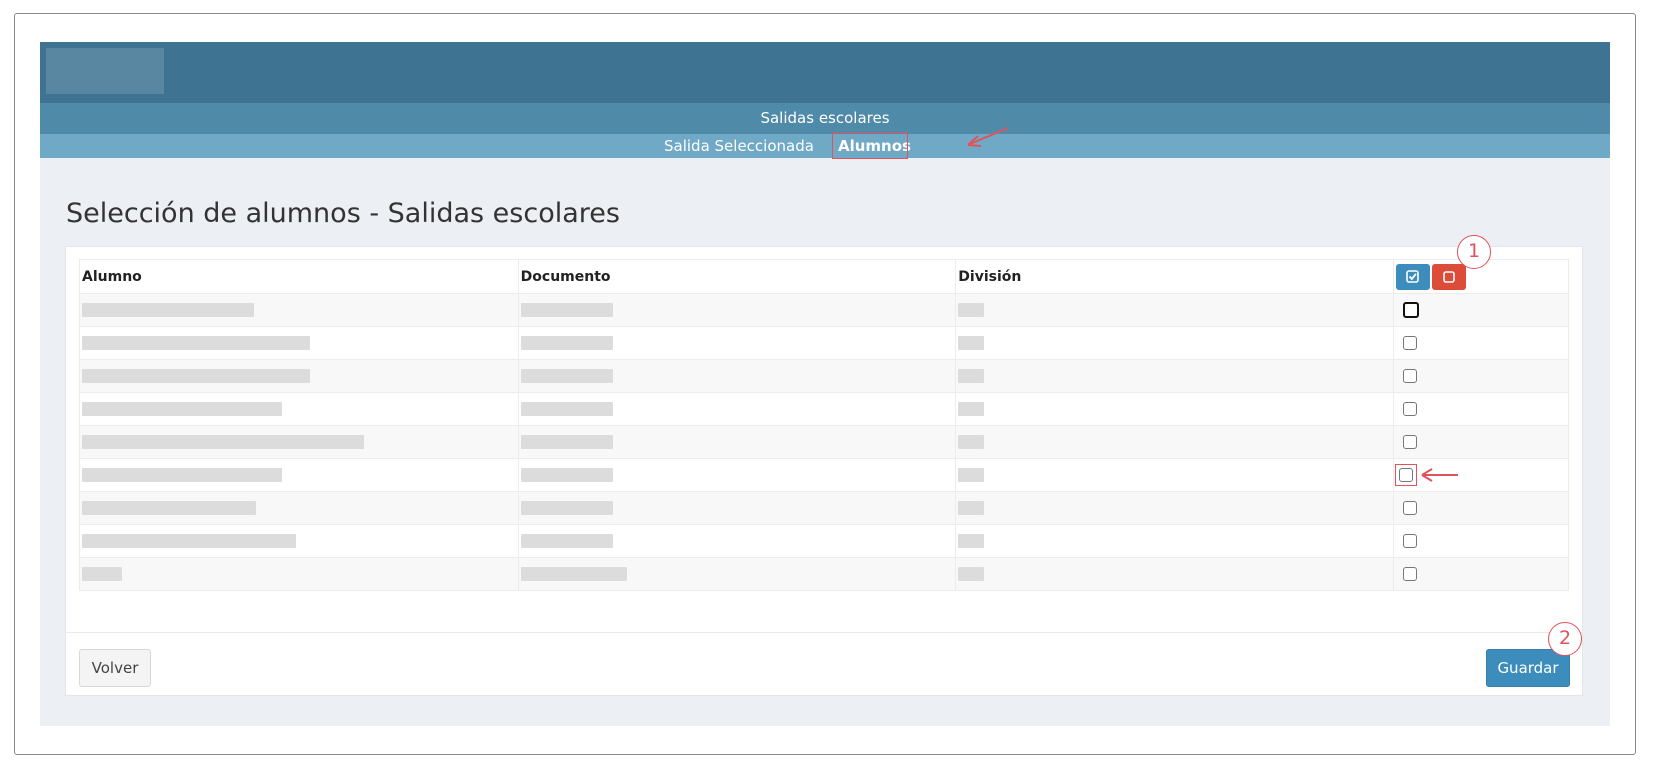  I want to click on menu-item-salidas-escolares: Salidas escolares, so click(824, 118).